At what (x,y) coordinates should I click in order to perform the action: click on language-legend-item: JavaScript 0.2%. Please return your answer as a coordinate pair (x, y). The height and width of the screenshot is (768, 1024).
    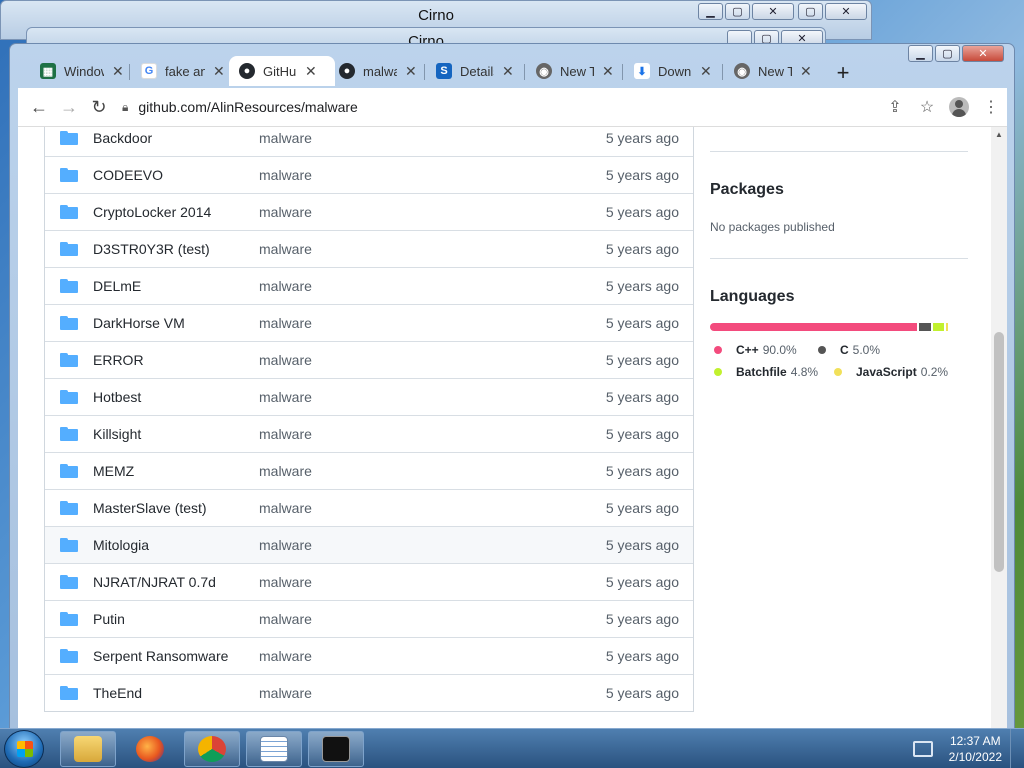
    Looking at the image, I should click on (891, 372).